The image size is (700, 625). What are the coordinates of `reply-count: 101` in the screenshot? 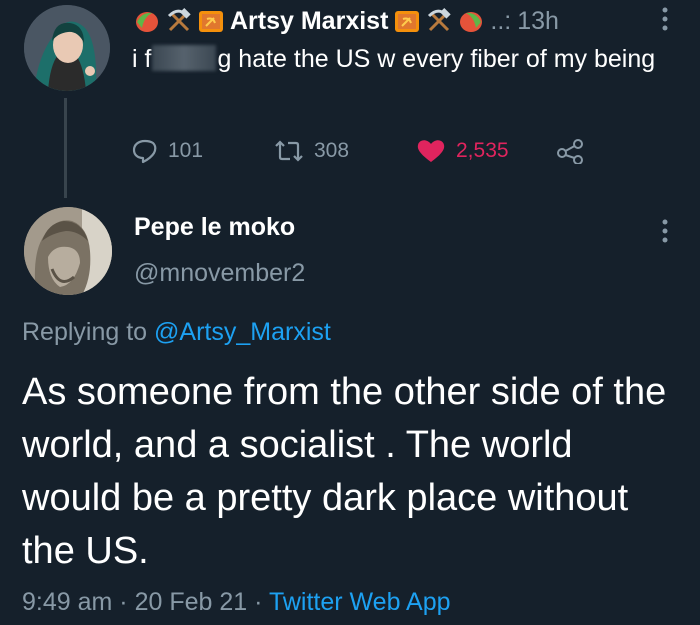 It's located at (186, 150).